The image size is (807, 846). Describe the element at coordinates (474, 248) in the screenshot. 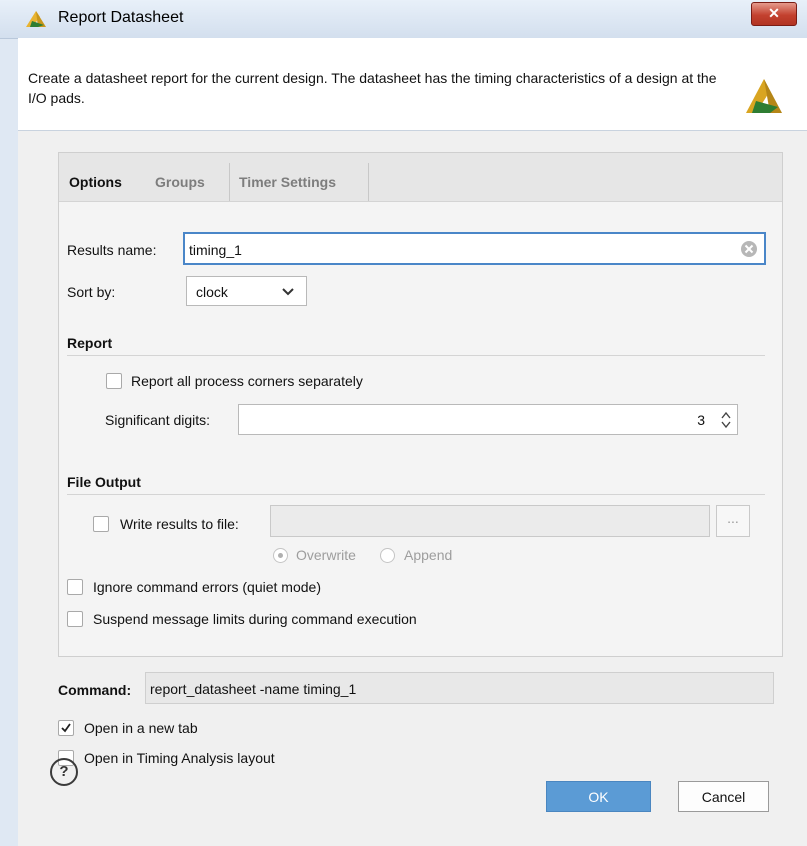

I see `results-name-input: timing_1` at that location.